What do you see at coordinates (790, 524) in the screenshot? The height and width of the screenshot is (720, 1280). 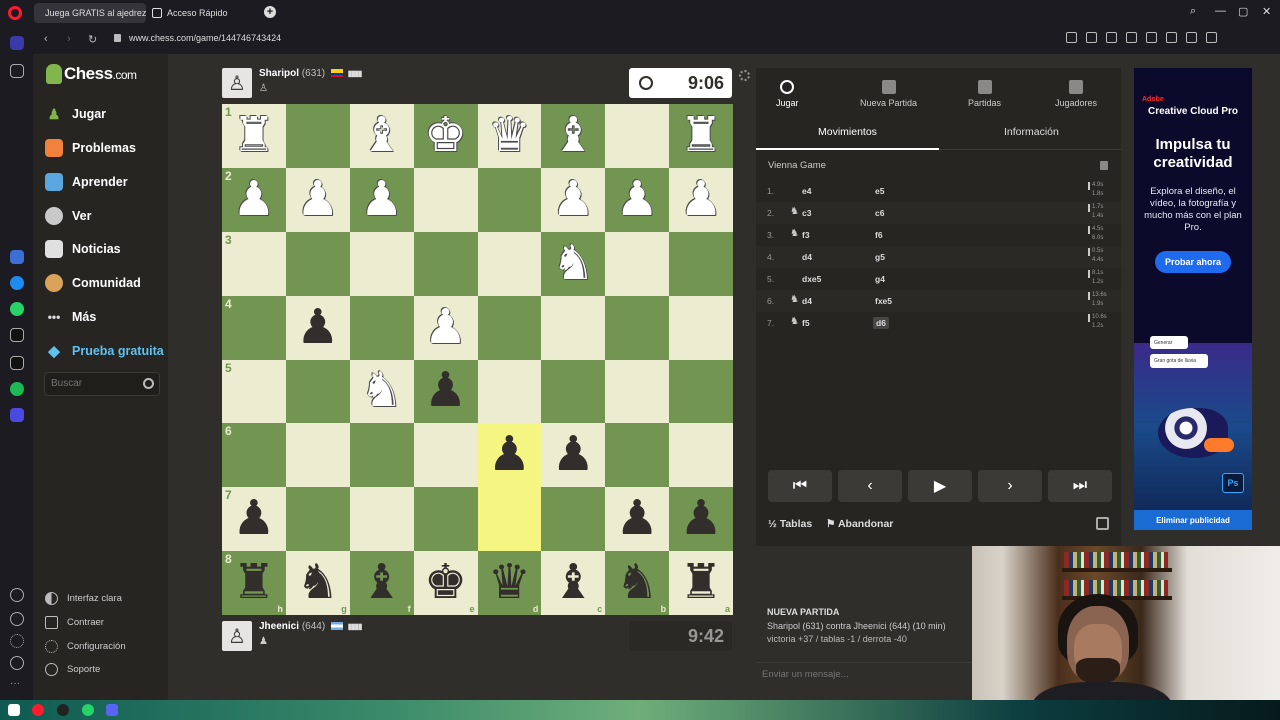 I see `draw-button: ½ Tablas` at bounding box center [790, 524].